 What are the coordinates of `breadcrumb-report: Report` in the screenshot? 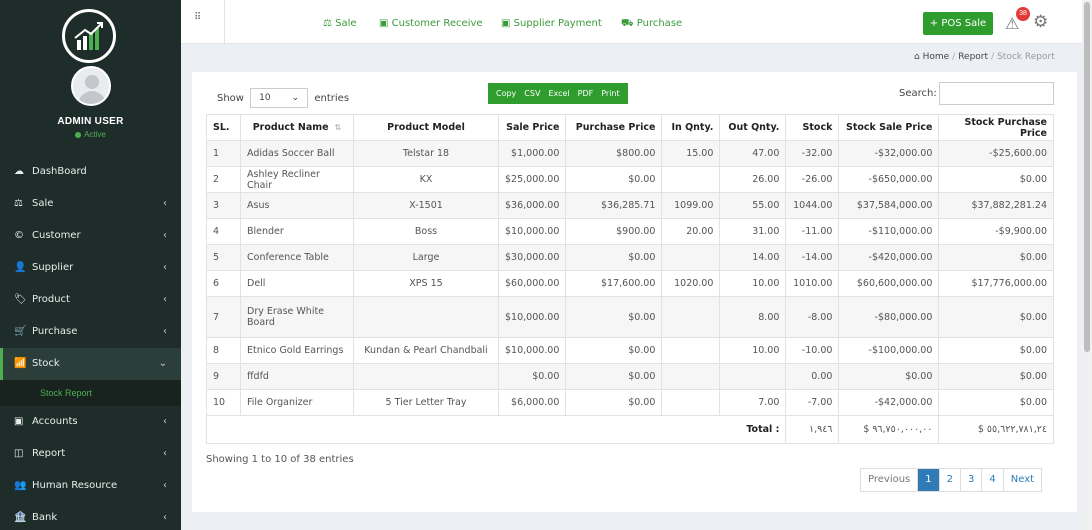 It's located at (973, 57).